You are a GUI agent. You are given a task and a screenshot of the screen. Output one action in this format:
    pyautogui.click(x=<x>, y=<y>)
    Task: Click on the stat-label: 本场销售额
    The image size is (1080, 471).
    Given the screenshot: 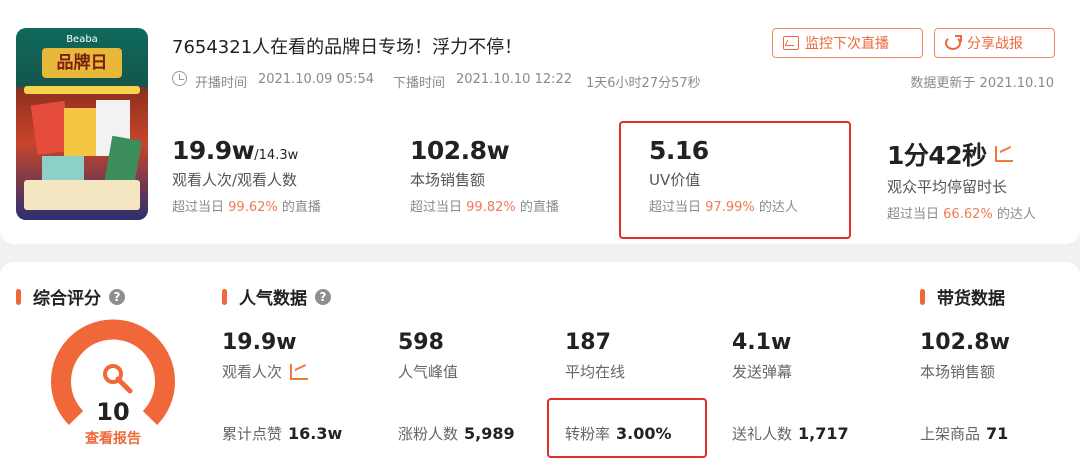 What is the action you would take?
    pyautogui.click(x=448, y=180)
    